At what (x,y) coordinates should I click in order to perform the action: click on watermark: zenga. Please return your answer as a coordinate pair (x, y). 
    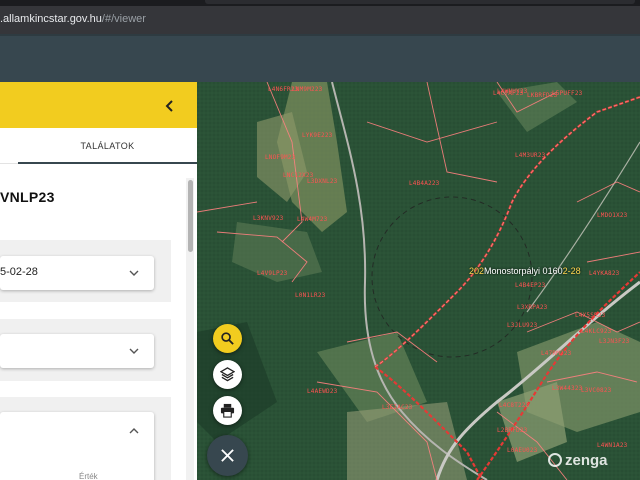
    Looking at the image, I should click on (578, 460).